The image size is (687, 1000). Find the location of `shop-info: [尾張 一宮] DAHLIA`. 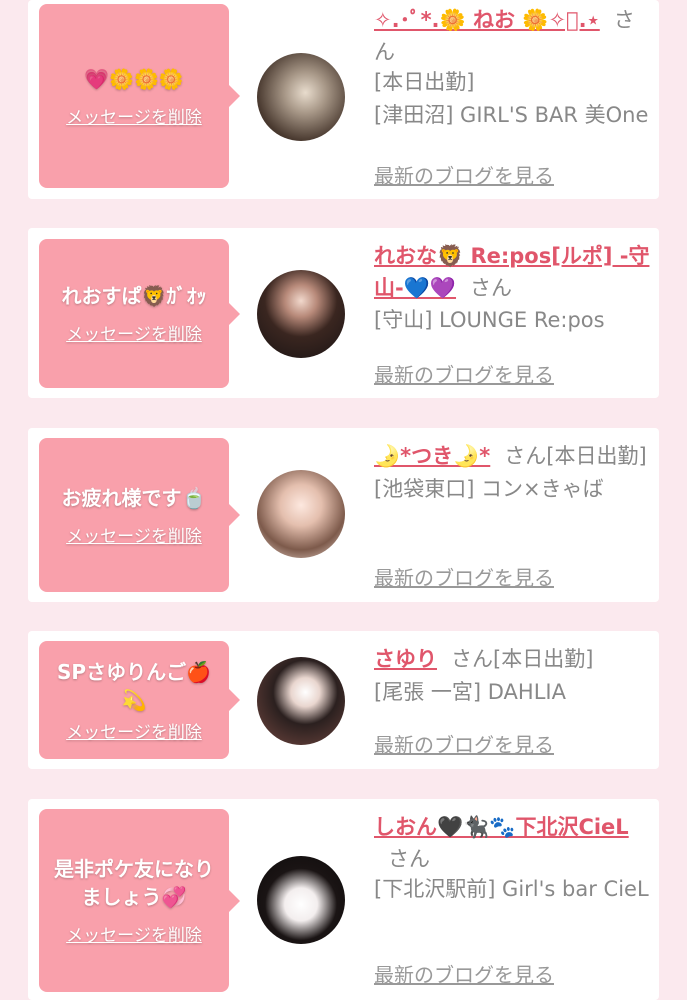

shop-info: [尾張 一宮] DAHLIA is located at coordinates (470, 692).